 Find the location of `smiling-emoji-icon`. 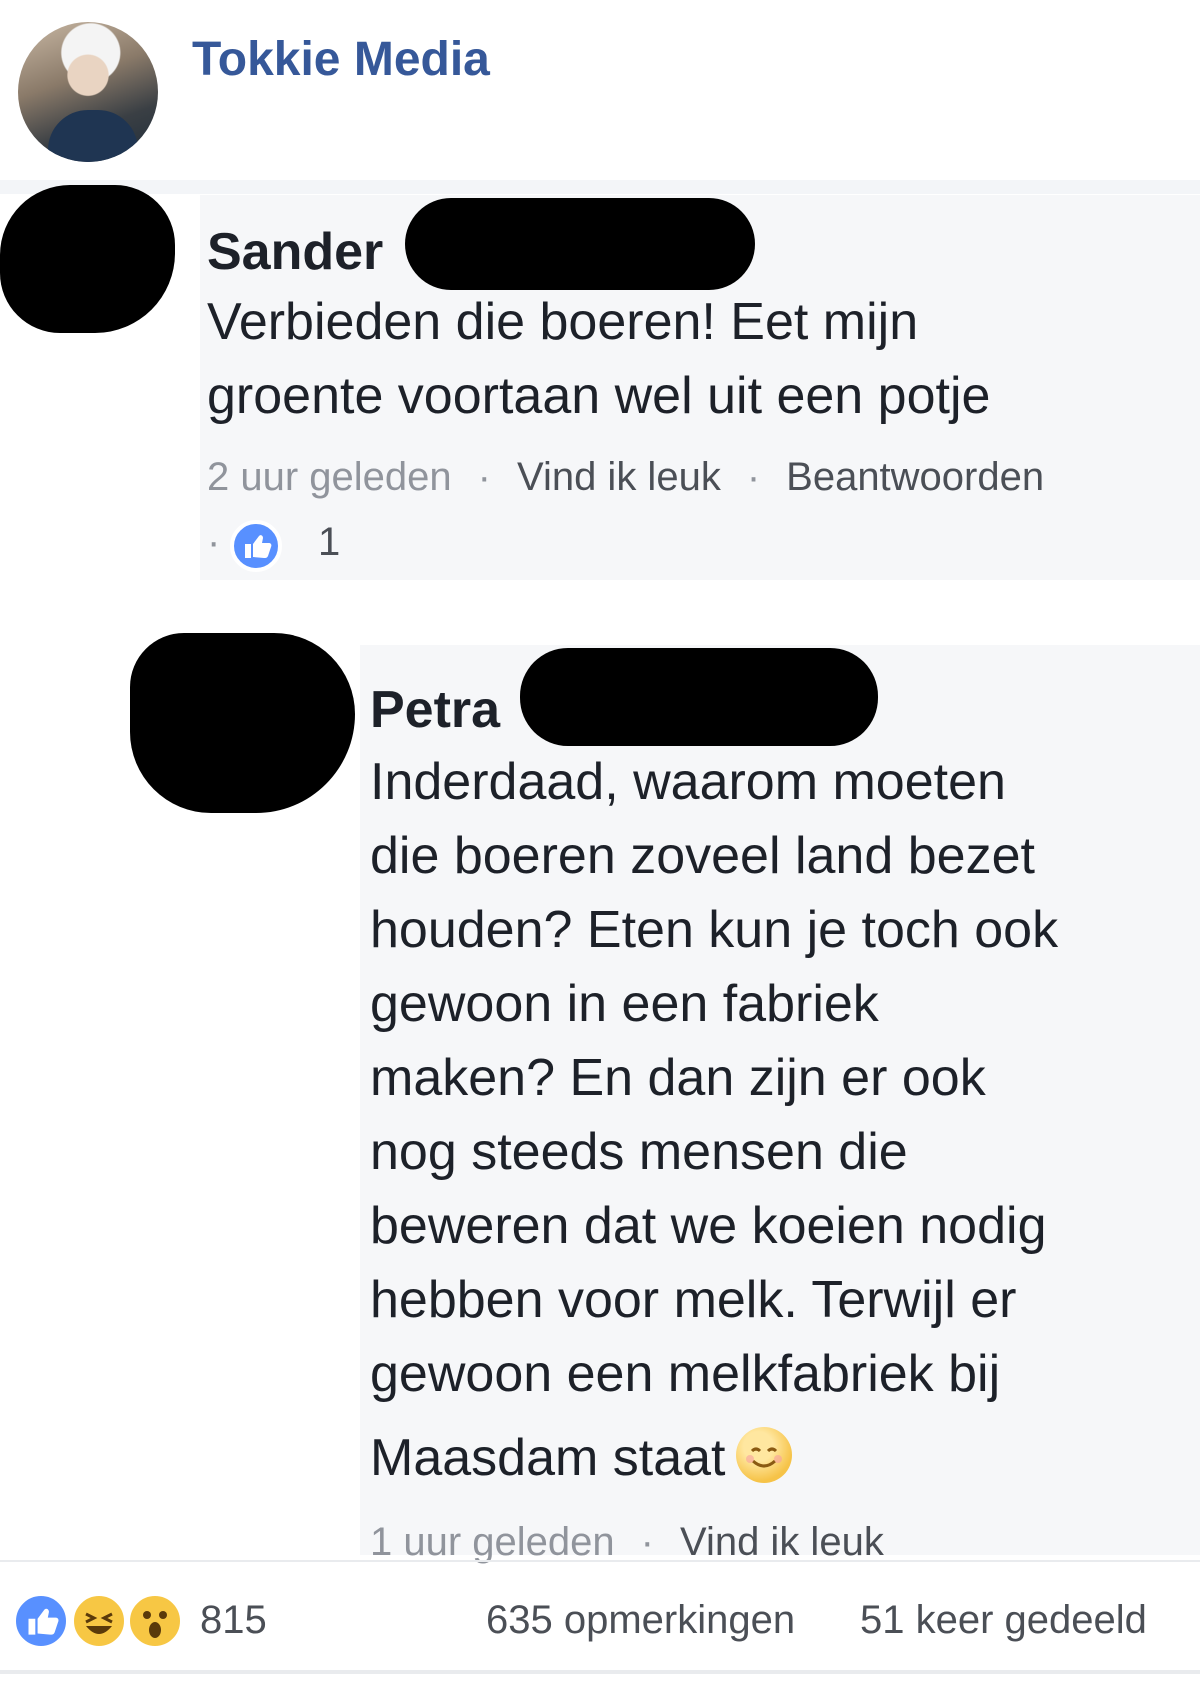

smiling-emoji-icon is located at coordinates (763, 1455).